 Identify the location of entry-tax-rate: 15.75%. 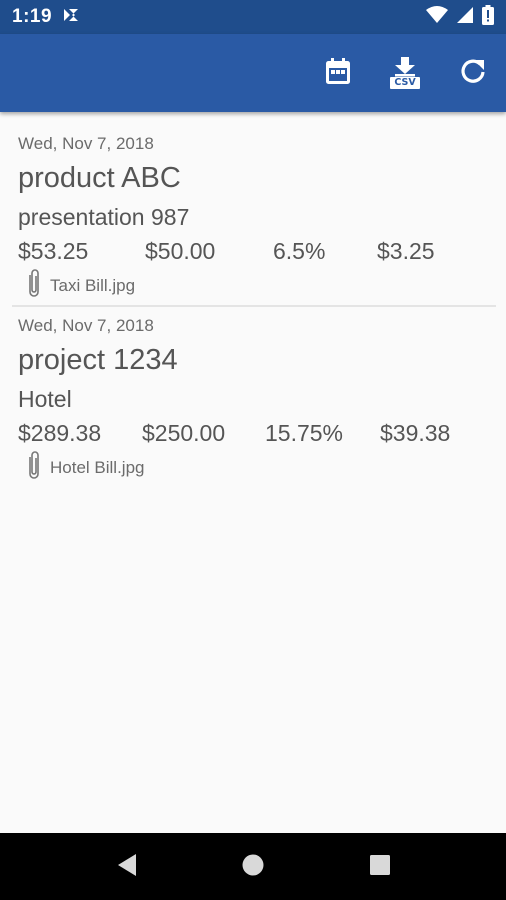
(304, 433).